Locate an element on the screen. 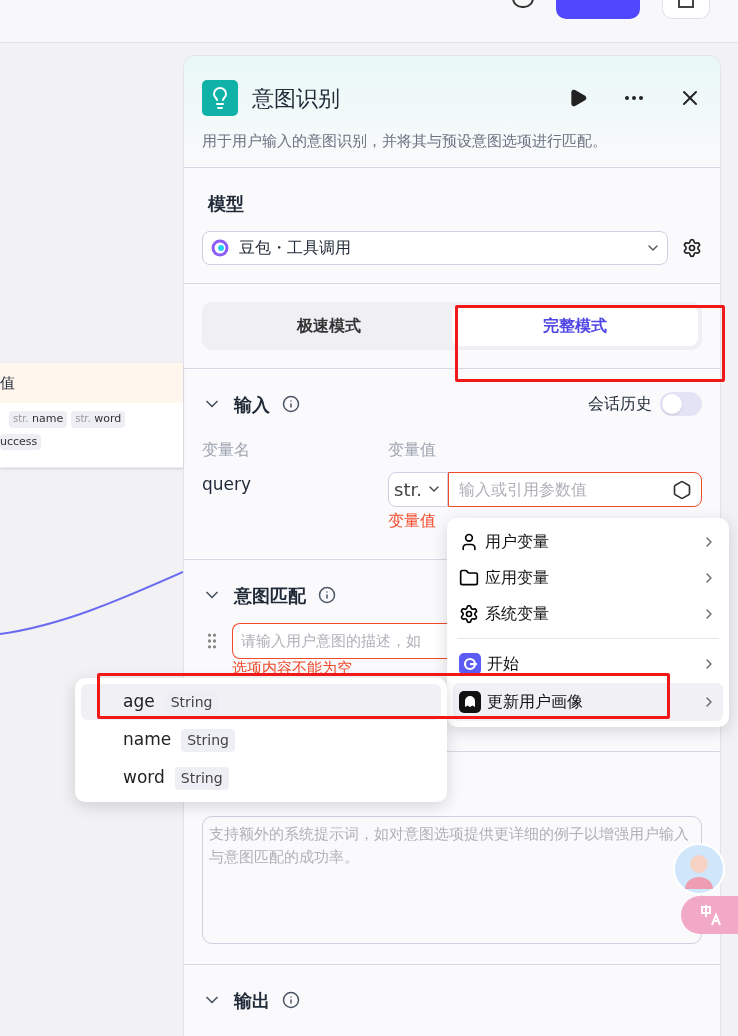  variable-tag: str. name is located at coordinates (38, 419).